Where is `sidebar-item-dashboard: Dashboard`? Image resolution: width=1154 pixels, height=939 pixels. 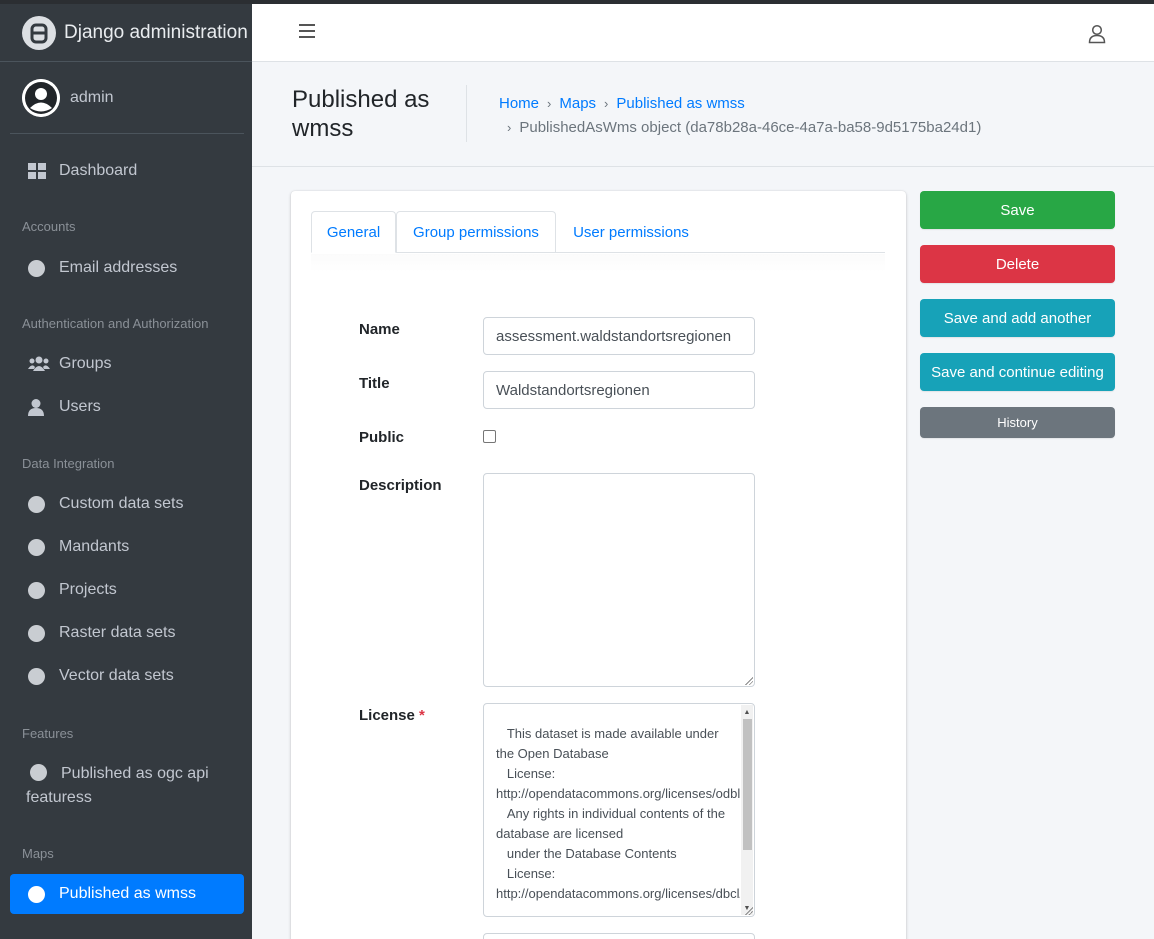
sidebar-item-dashboard: Dashboard is located at coordinates (127, 171).